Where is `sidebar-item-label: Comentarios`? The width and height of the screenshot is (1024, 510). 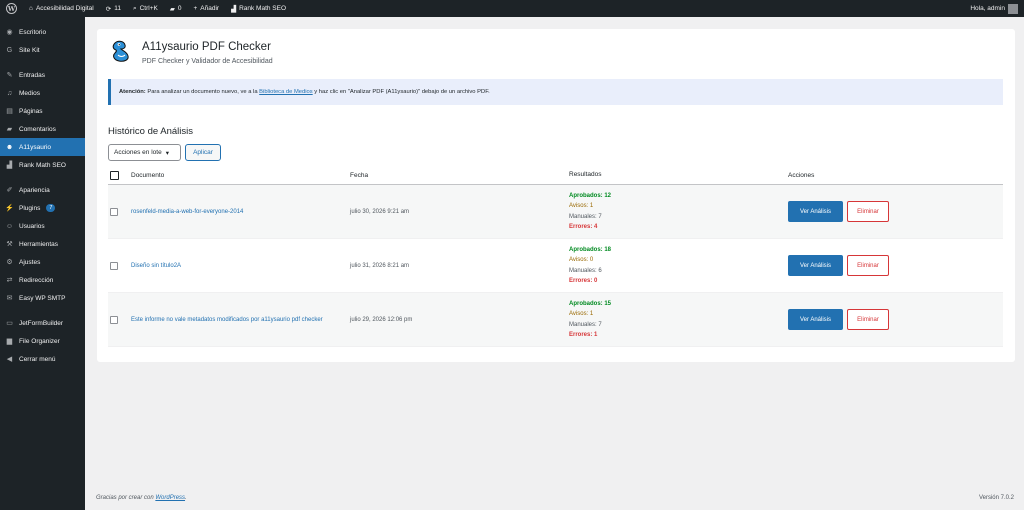
sidebar-item-label: Comentarios is located at coordinates (37, 129).